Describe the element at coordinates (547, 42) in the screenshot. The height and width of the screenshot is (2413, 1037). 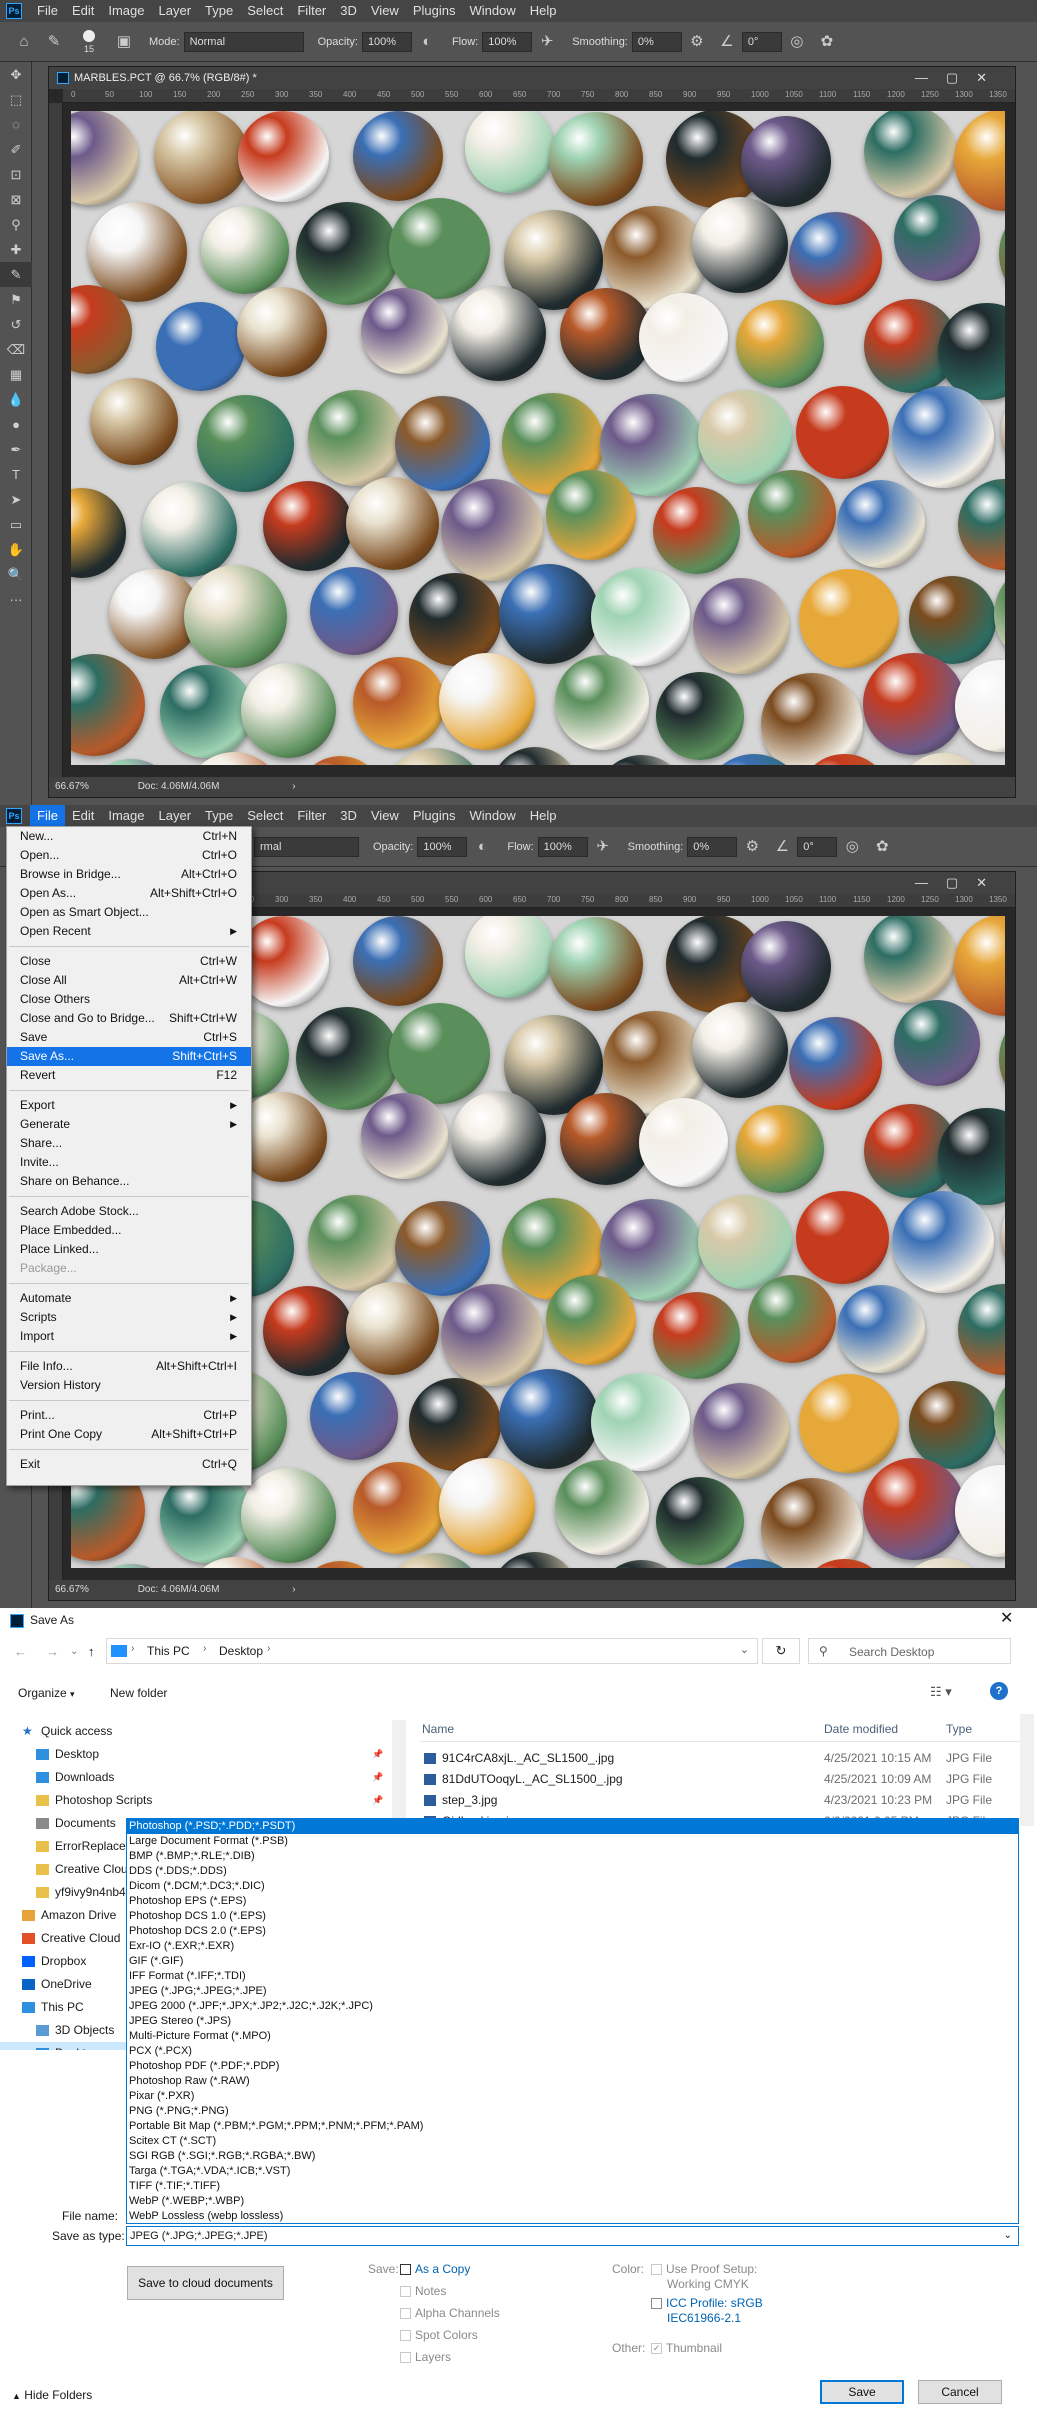
I see `airbrush-icon: ✈` at that location.